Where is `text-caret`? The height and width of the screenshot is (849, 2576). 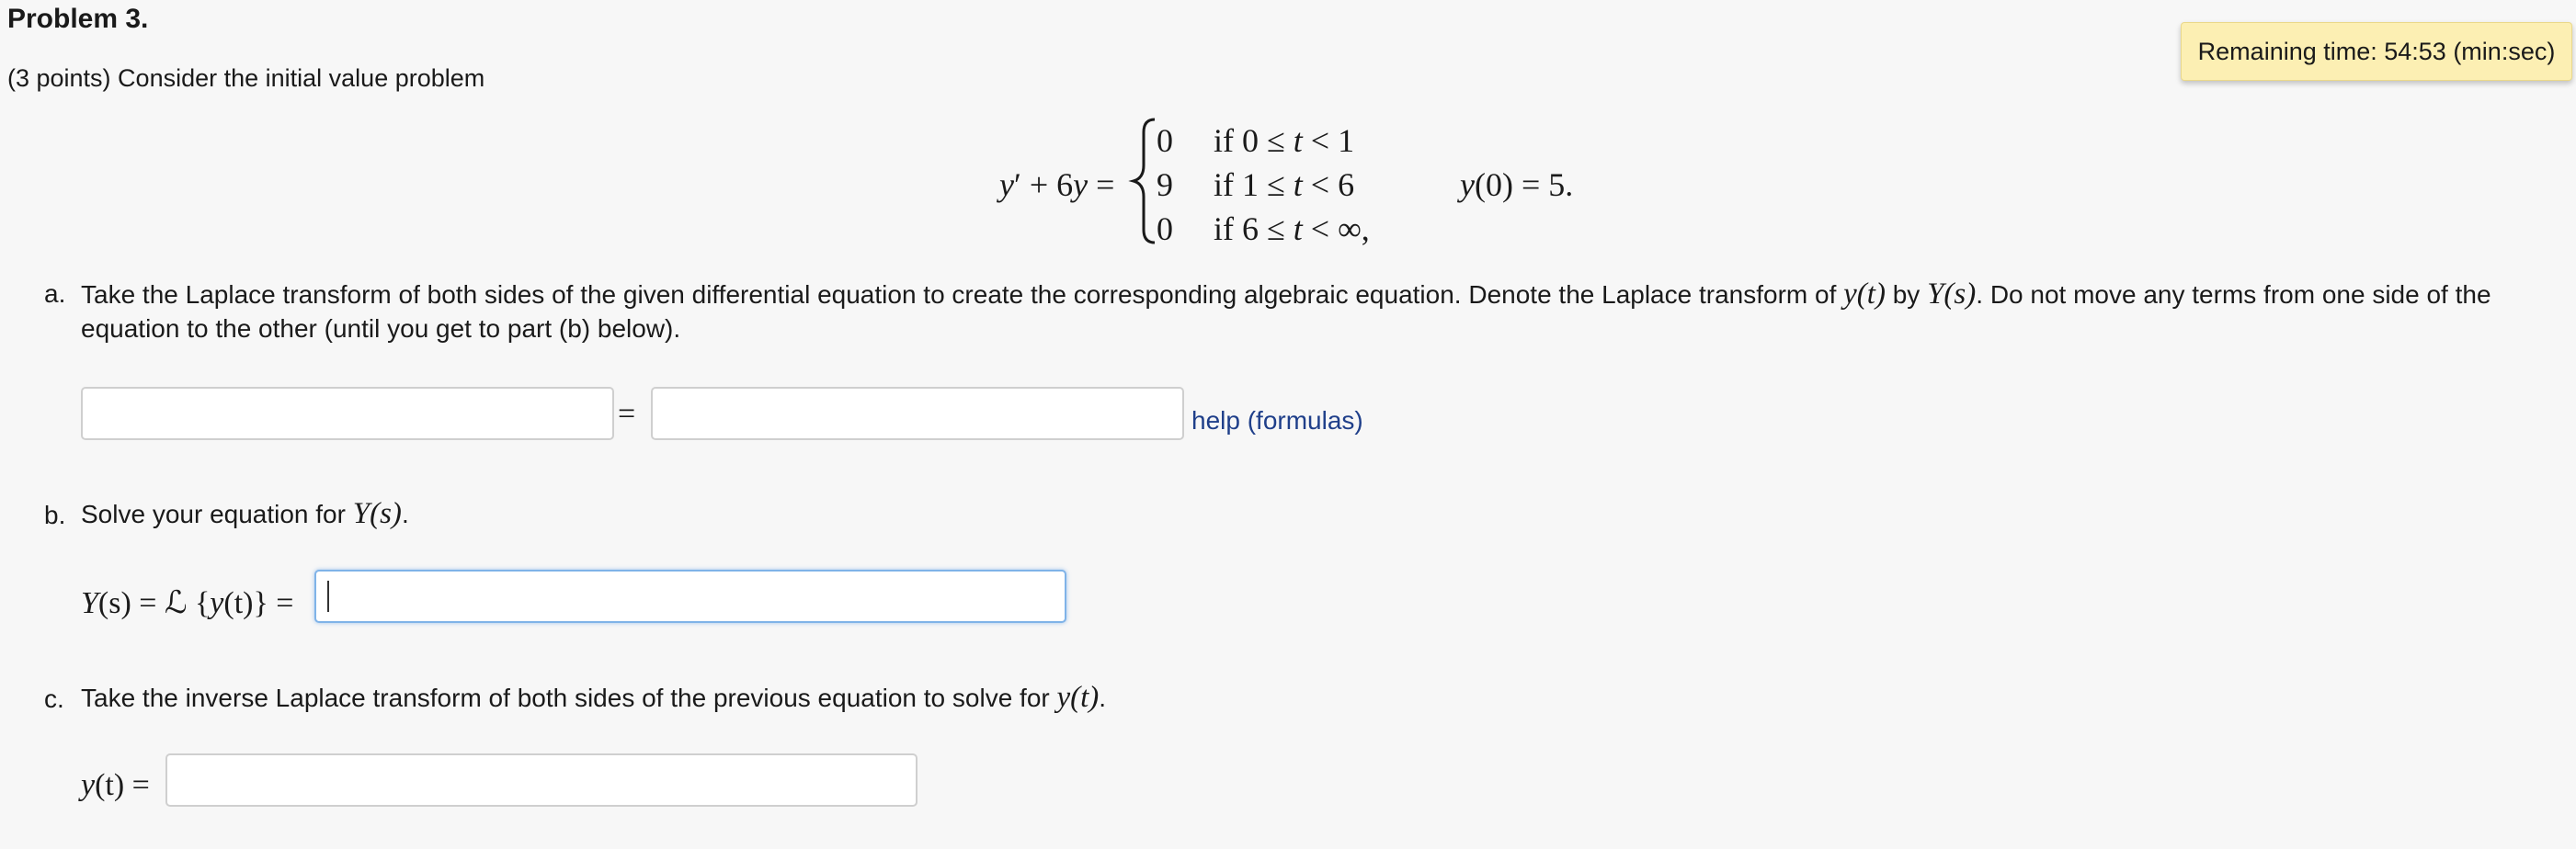
text-caret is located at coordinates (328, 596).